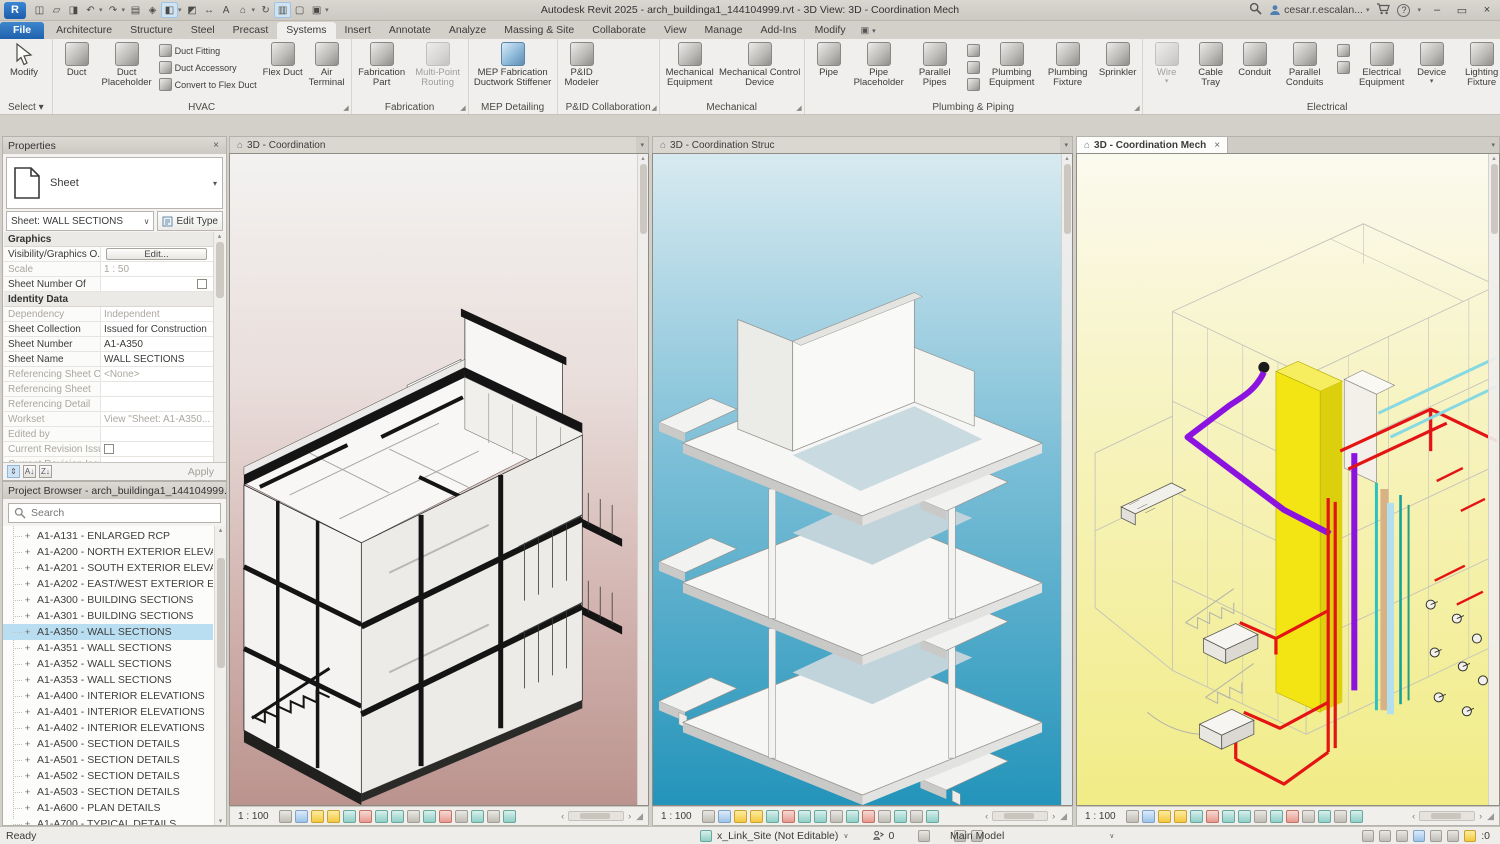 This screenshot has width=1500, height=844. I want to click on canvas-vertical-scrollbar: ▴, so click(1493, 479).